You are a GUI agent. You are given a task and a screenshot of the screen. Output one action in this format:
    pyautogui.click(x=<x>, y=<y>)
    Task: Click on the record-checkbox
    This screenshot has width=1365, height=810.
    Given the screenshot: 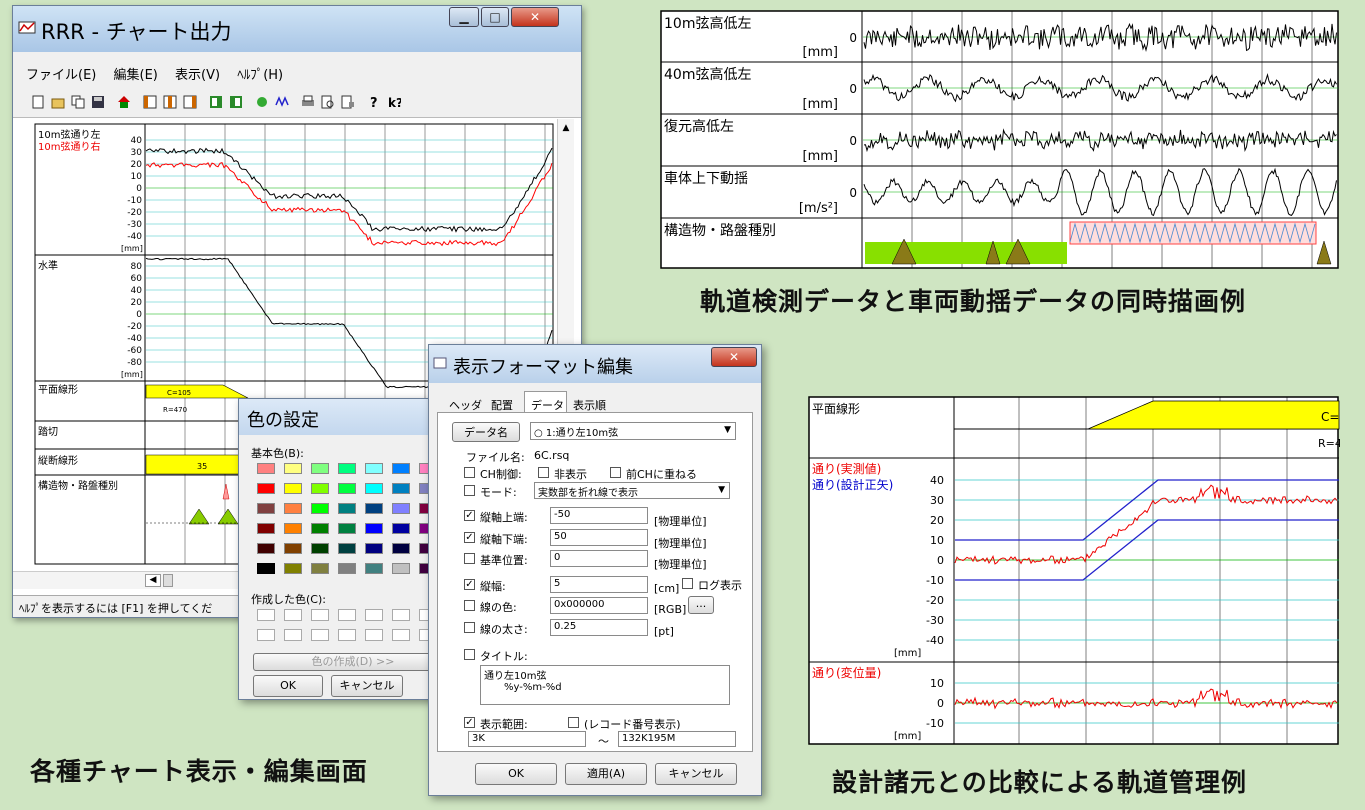 What is the action you would take?
    pyautogui.click(x=573, y=722)
    